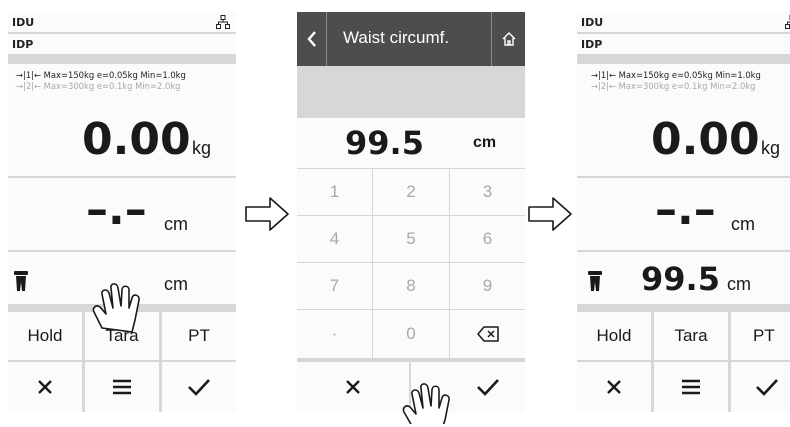  What do you see at coordinates (485, 142) in the screenshot?
I see `entry-unit: cm` at bounding box center [485, 142].